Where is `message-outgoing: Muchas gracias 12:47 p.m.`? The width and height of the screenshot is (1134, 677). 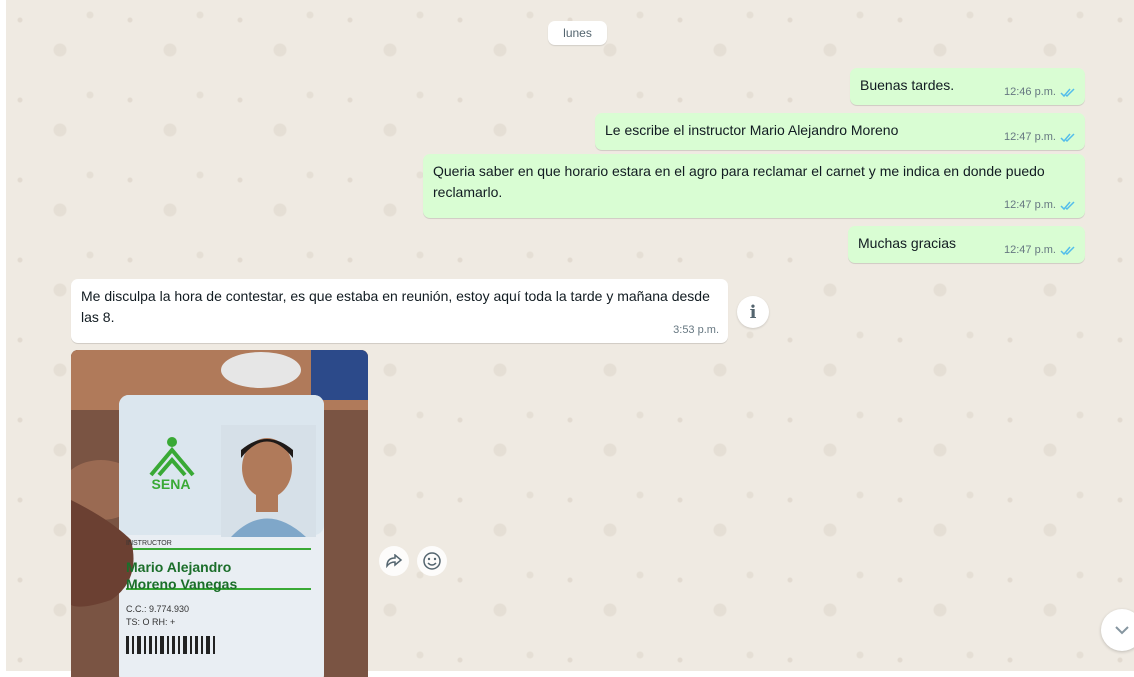
message-outgoing: Muchas gracias 12:47 p.m. is located at coordinates (966, 244).